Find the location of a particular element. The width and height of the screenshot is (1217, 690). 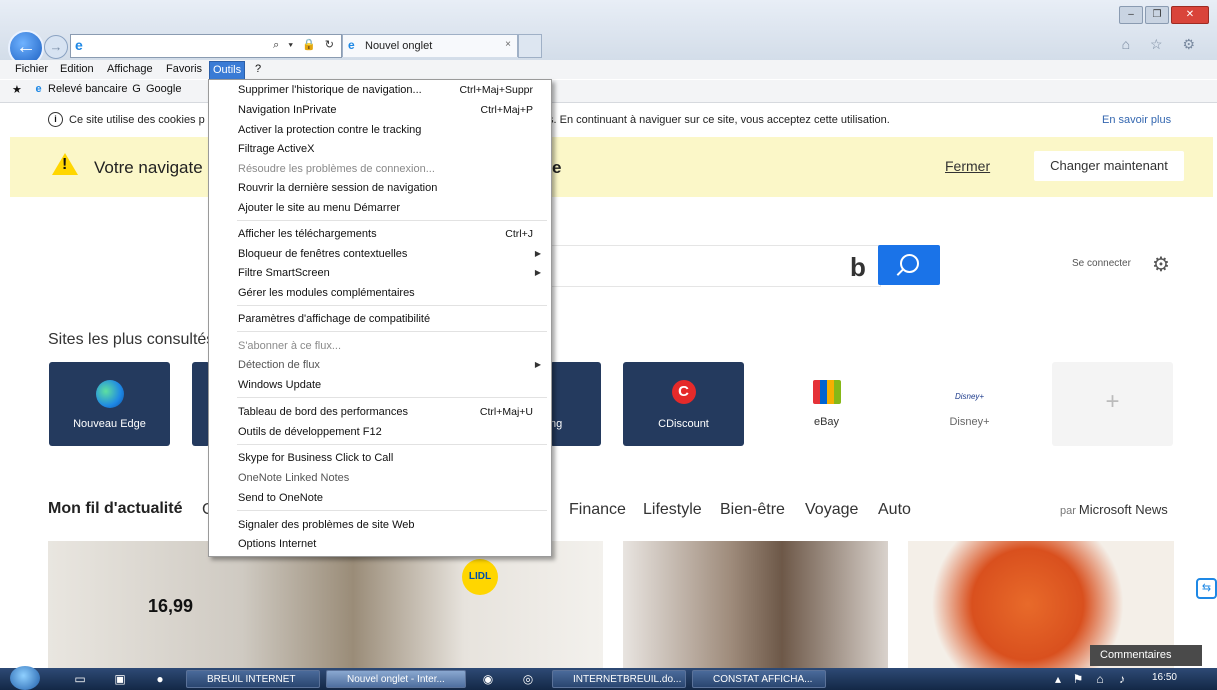

menu-item-report-site-problems: Signaler des problèmes de site Web is located at coordinates (326, 525).